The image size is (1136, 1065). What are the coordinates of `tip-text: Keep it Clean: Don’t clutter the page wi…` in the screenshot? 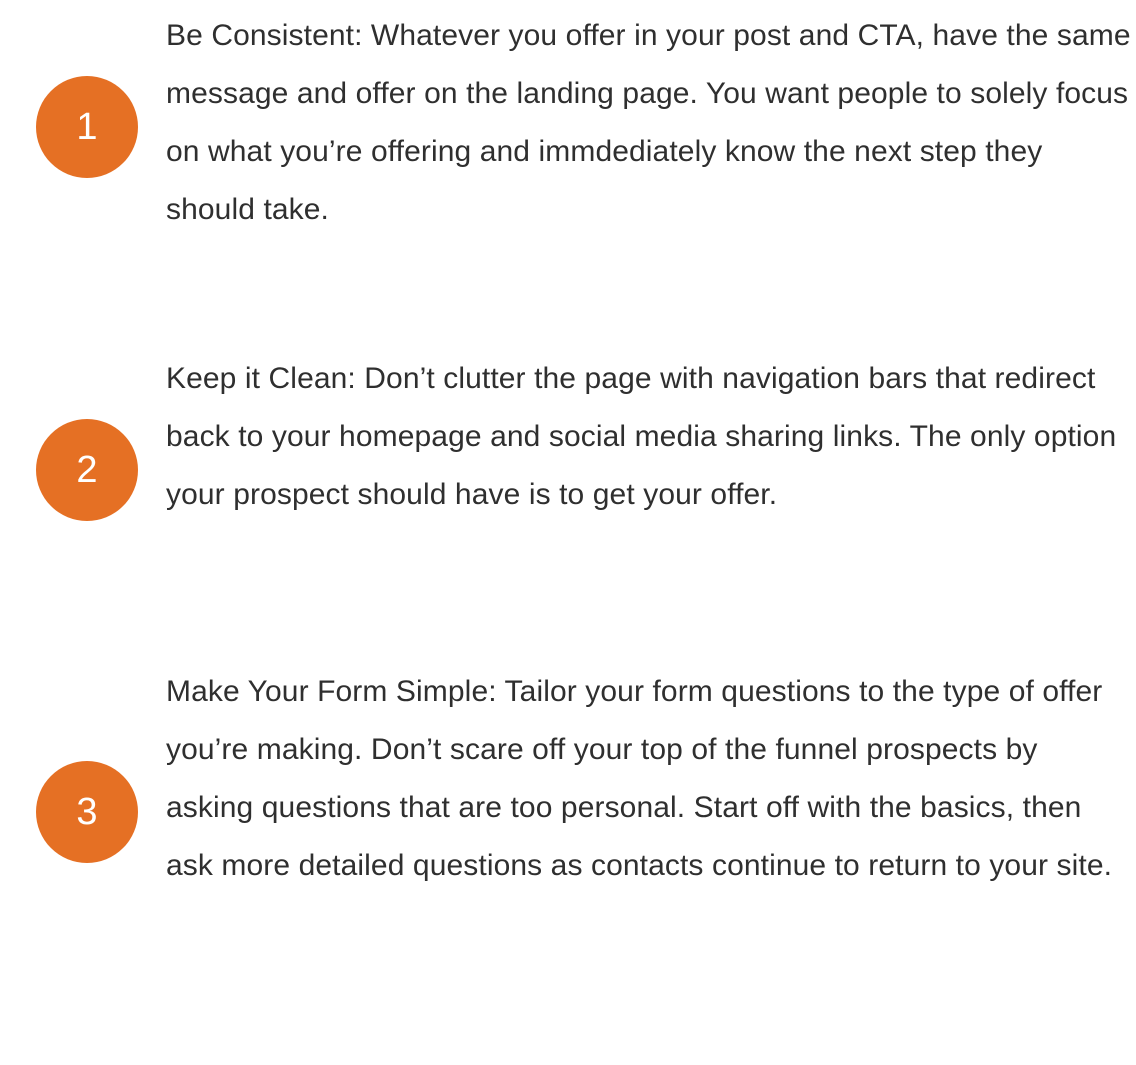 It's located at (641, 436).